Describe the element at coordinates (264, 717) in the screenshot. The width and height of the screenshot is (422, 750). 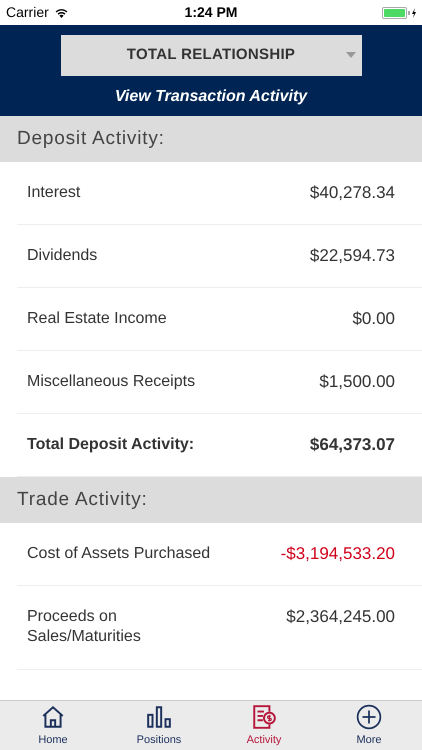
I see `document-icon` at that location.